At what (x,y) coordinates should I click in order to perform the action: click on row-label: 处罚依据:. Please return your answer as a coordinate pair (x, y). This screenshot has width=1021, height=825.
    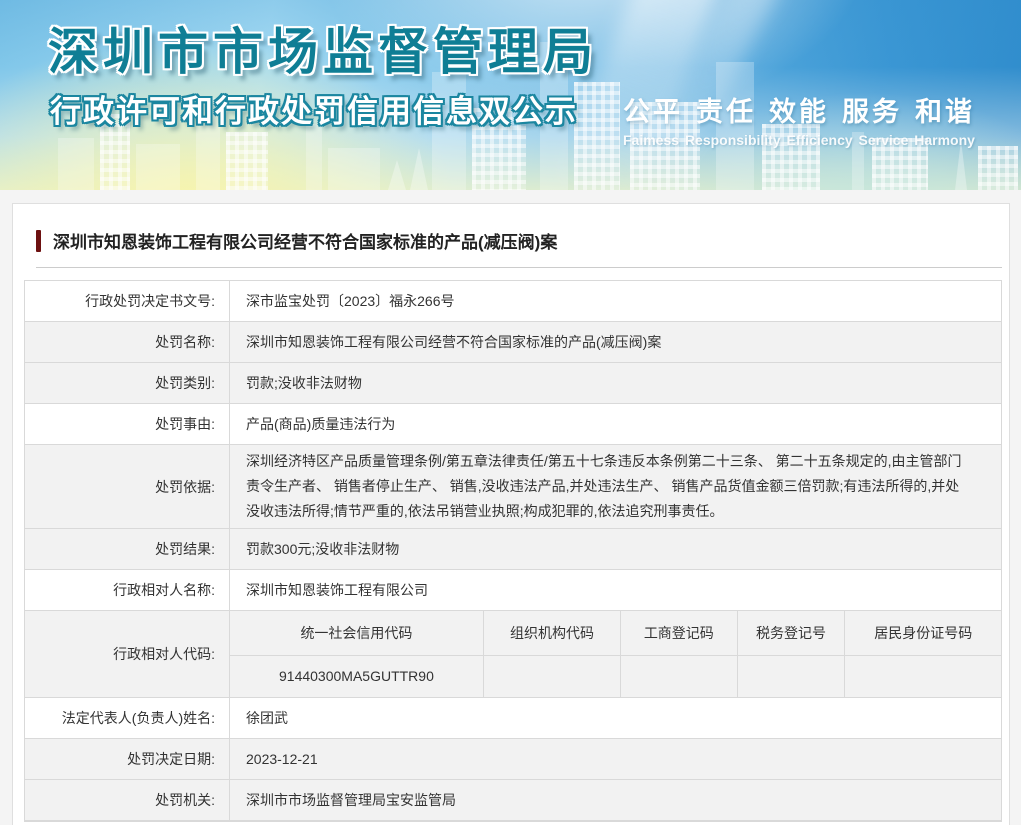
    Looking at the image, I should click on (127, 486).